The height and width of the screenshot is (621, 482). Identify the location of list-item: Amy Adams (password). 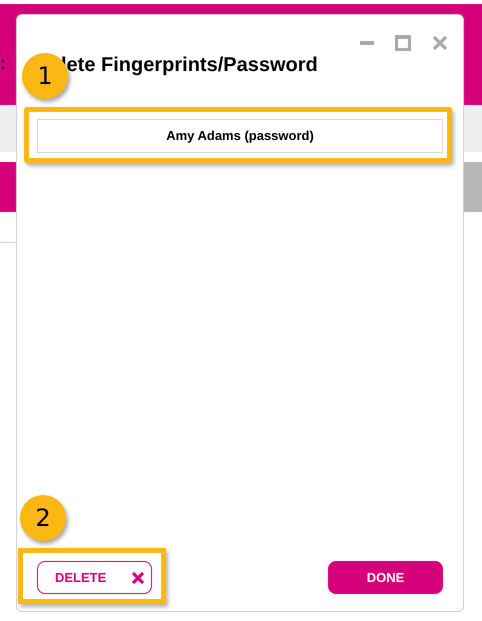
(240, 136).